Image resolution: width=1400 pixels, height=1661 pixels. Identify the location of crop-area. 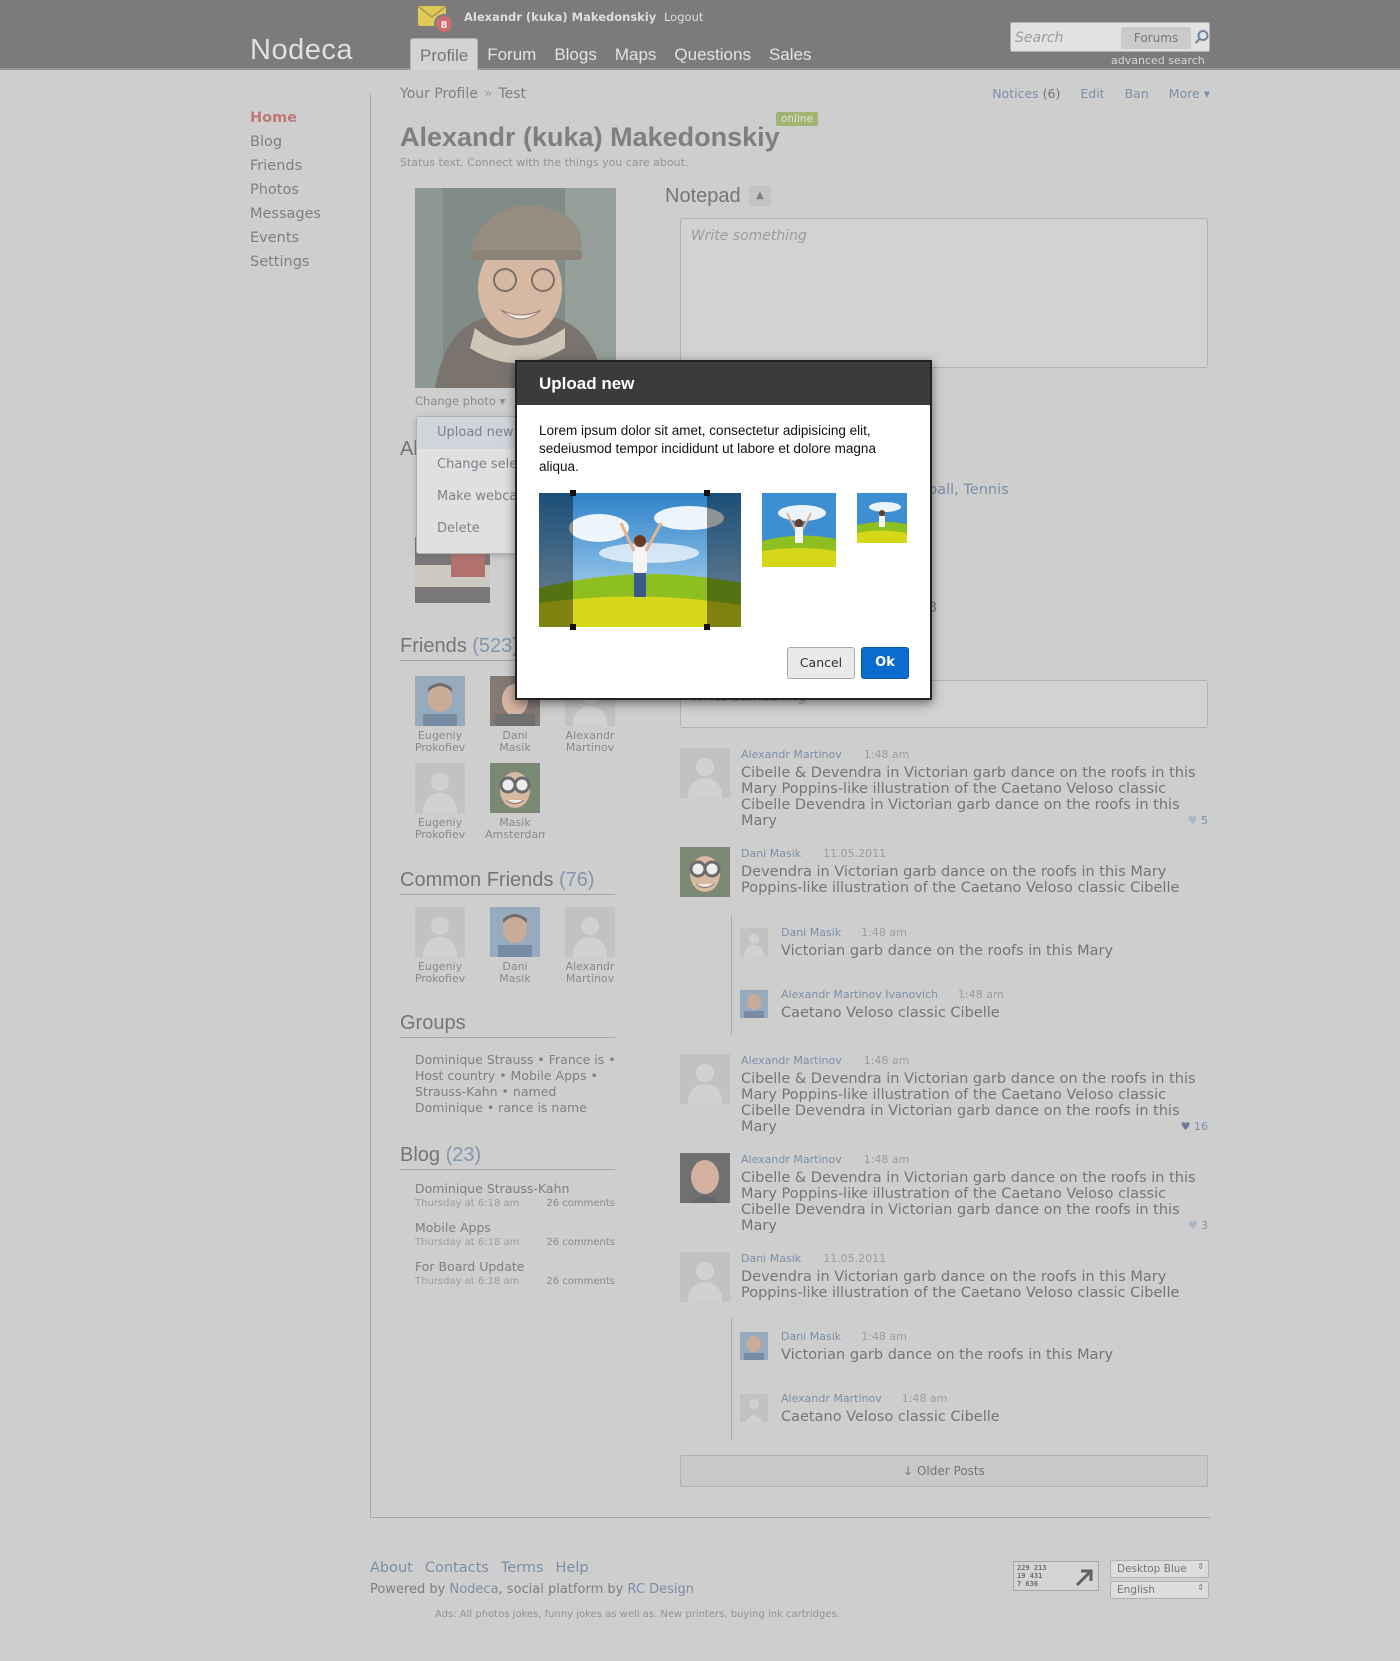
(640, 560).